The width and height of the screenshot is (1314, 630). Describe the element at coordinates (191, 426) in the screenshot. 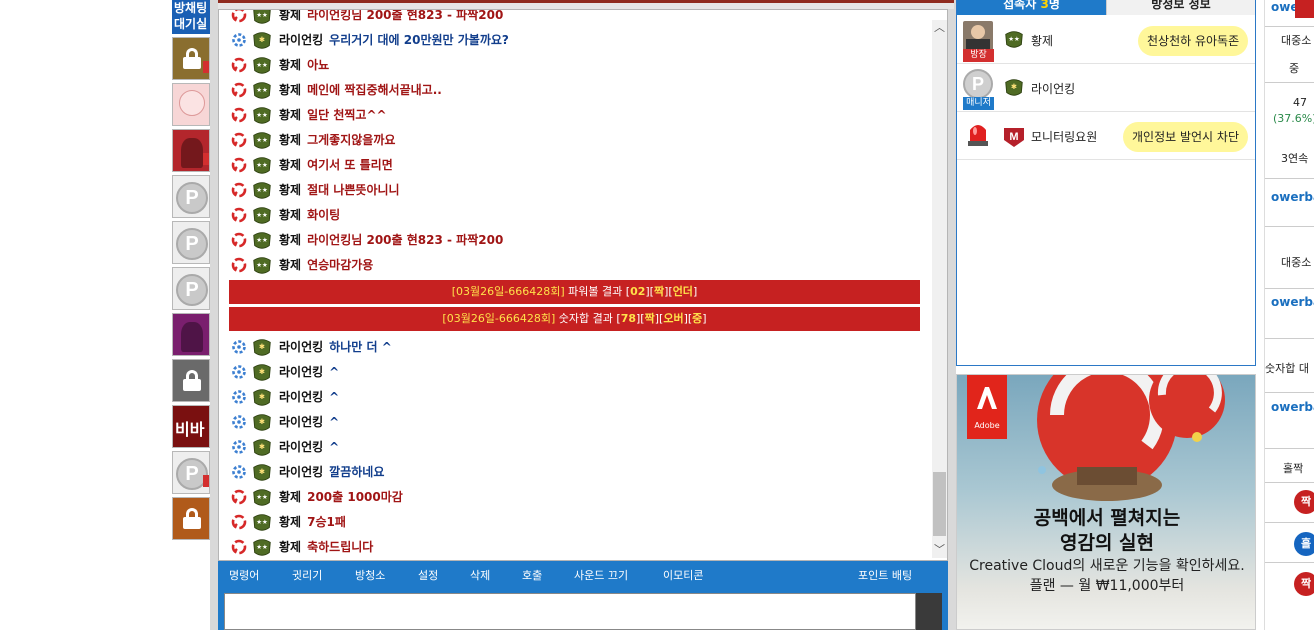

I see `room-thumbnail: 비바` at that location.